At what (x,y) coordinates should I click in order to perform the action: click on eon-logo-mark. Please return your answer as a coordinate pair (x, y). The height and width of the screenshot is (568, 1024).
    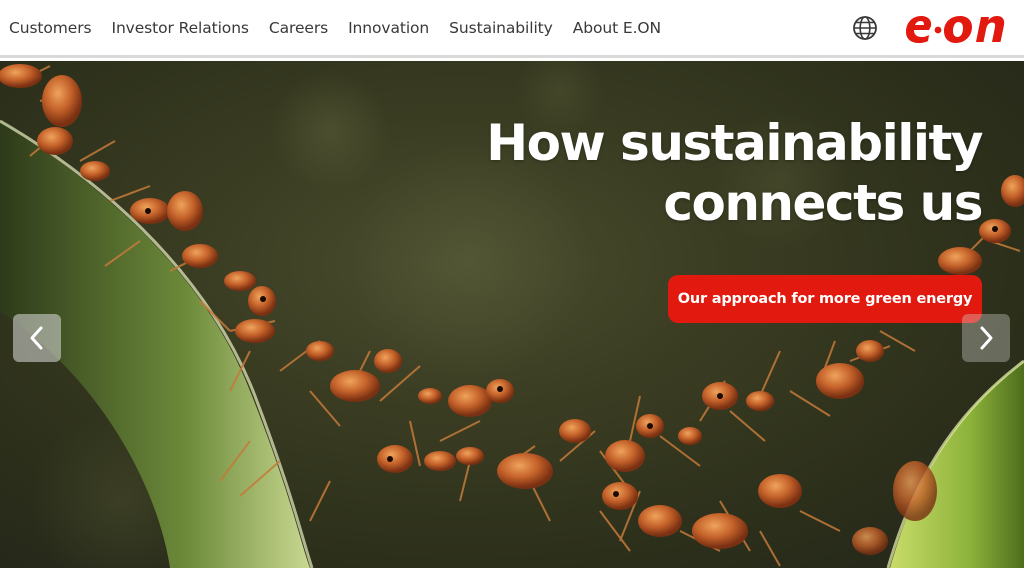
    Looking at the image, I should click on (955, 29).